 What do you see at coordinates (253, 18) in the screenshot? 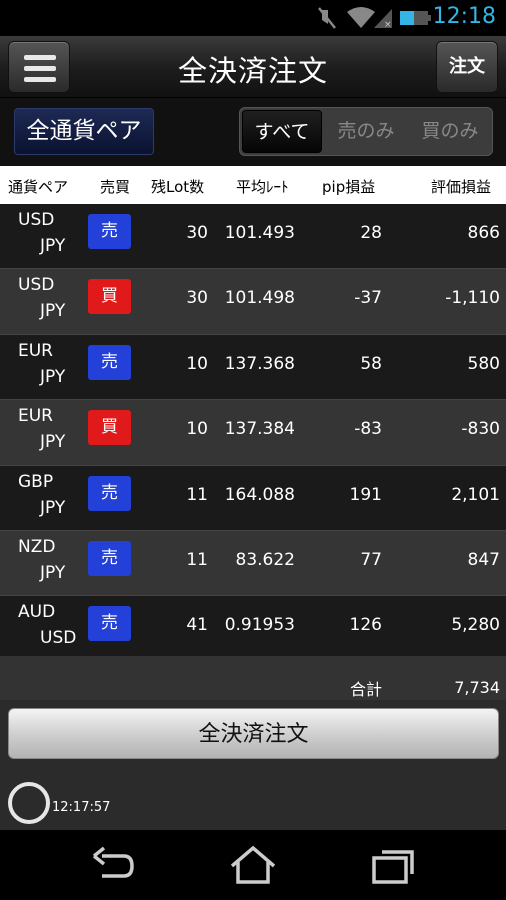
I see `status-bar: × 12:18` at bounding box center [253, 18].